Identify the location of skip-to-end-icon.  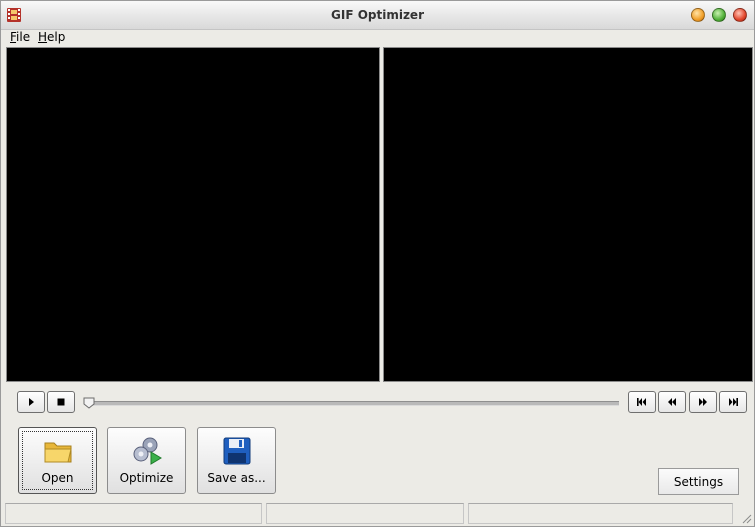
(733, 402).